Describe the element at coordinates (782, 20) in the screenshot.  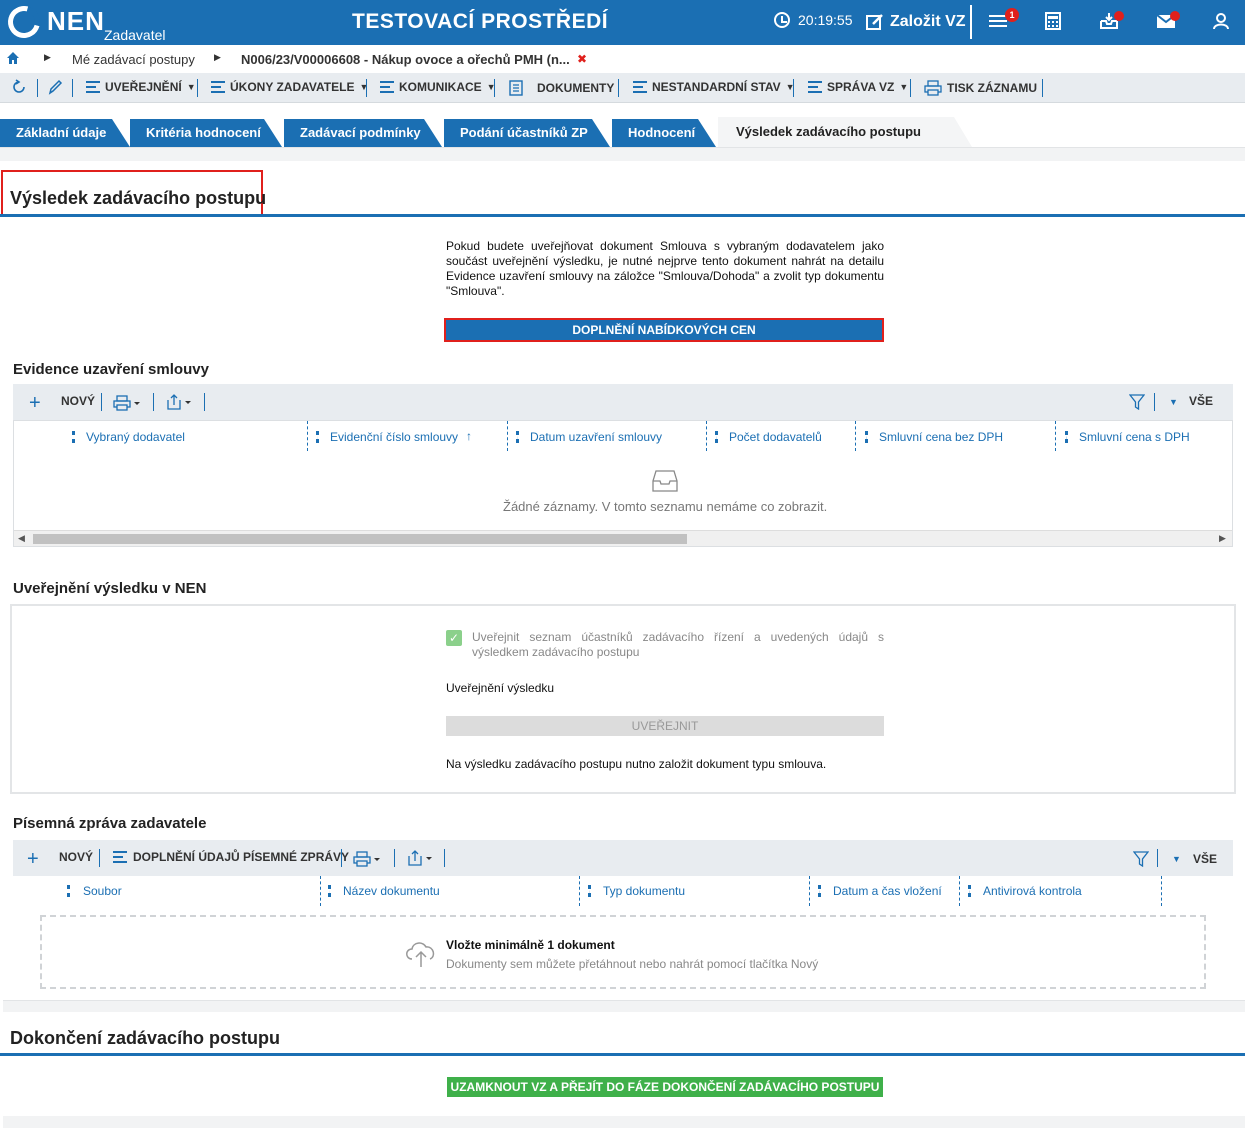
I see `clock-icon` at that location.